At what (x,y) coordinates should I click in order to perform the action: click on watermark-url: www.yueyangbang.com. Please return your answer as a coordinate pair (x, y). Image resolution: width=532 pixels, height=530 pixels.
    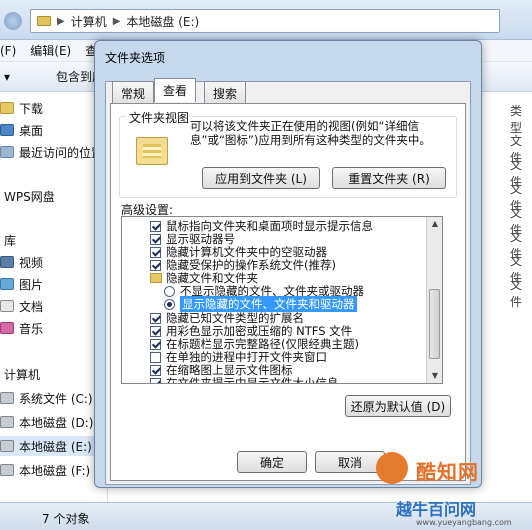
    Looking at the image, I should click on (464, 522).